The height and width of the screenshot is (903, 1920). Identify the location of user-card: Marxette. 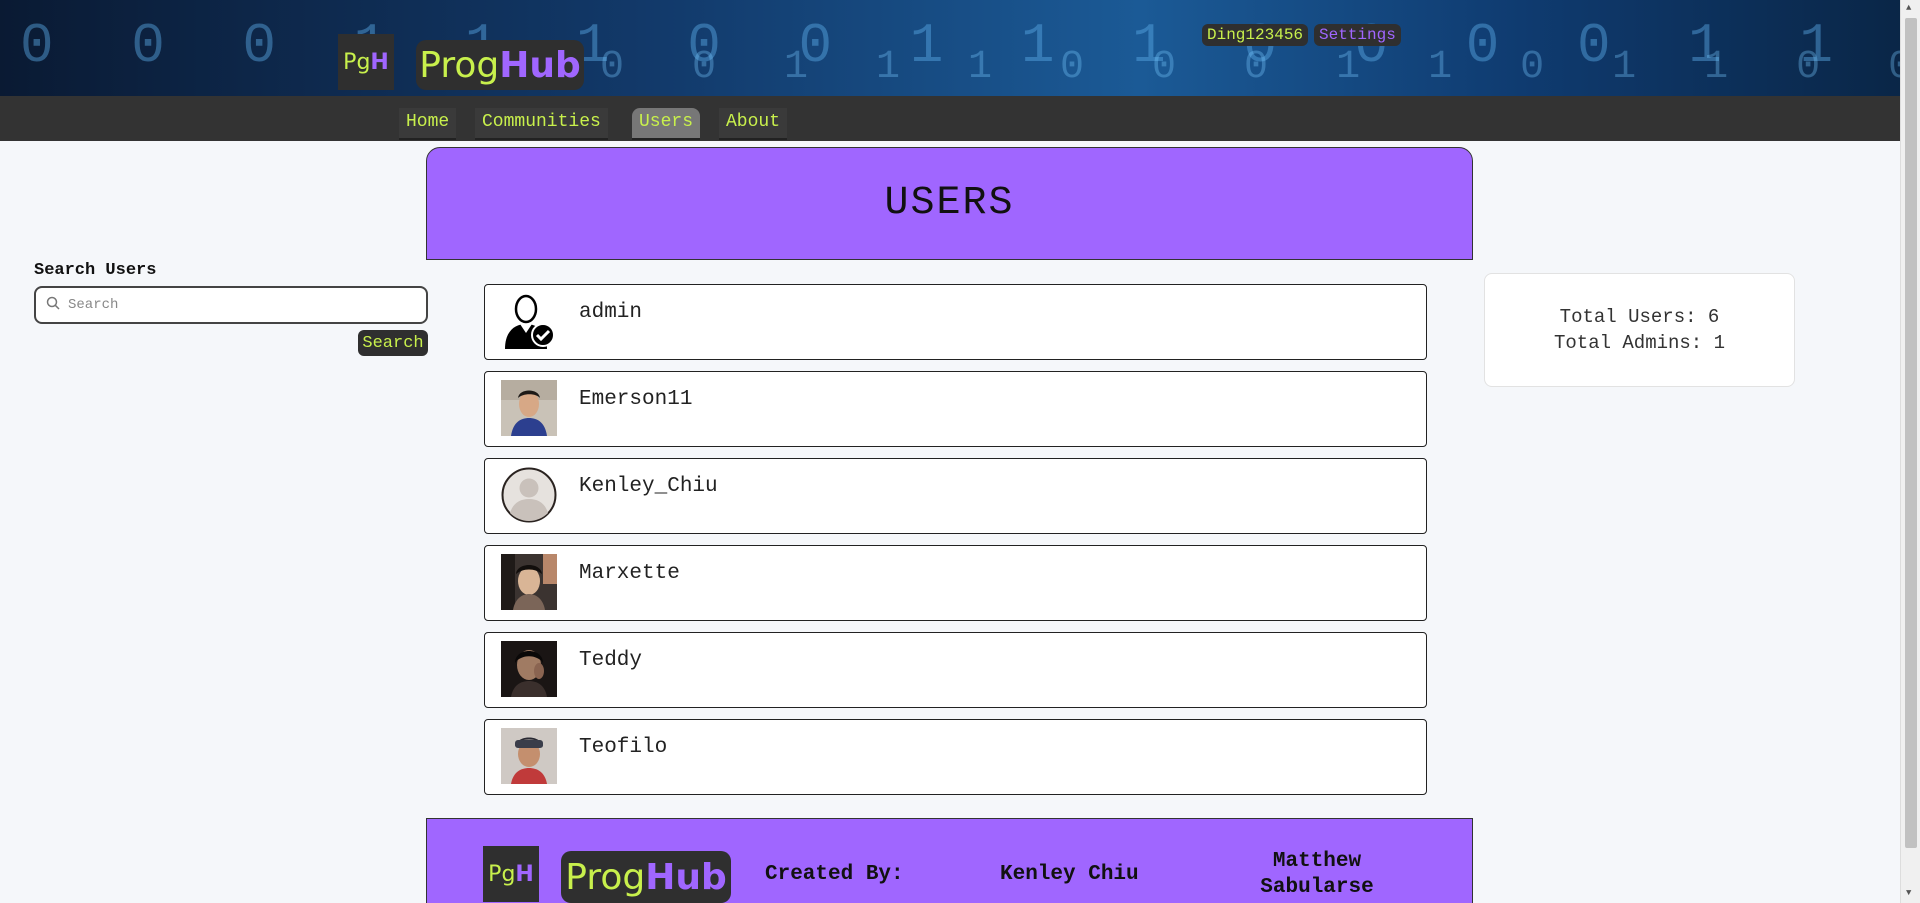
(955, 583).